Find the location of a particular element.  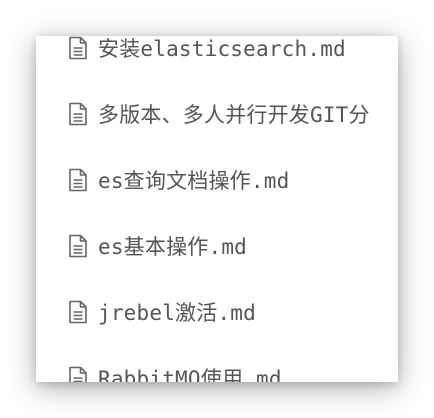

file-list-item: jrebel激活.md is located at coordinates (217, 312).